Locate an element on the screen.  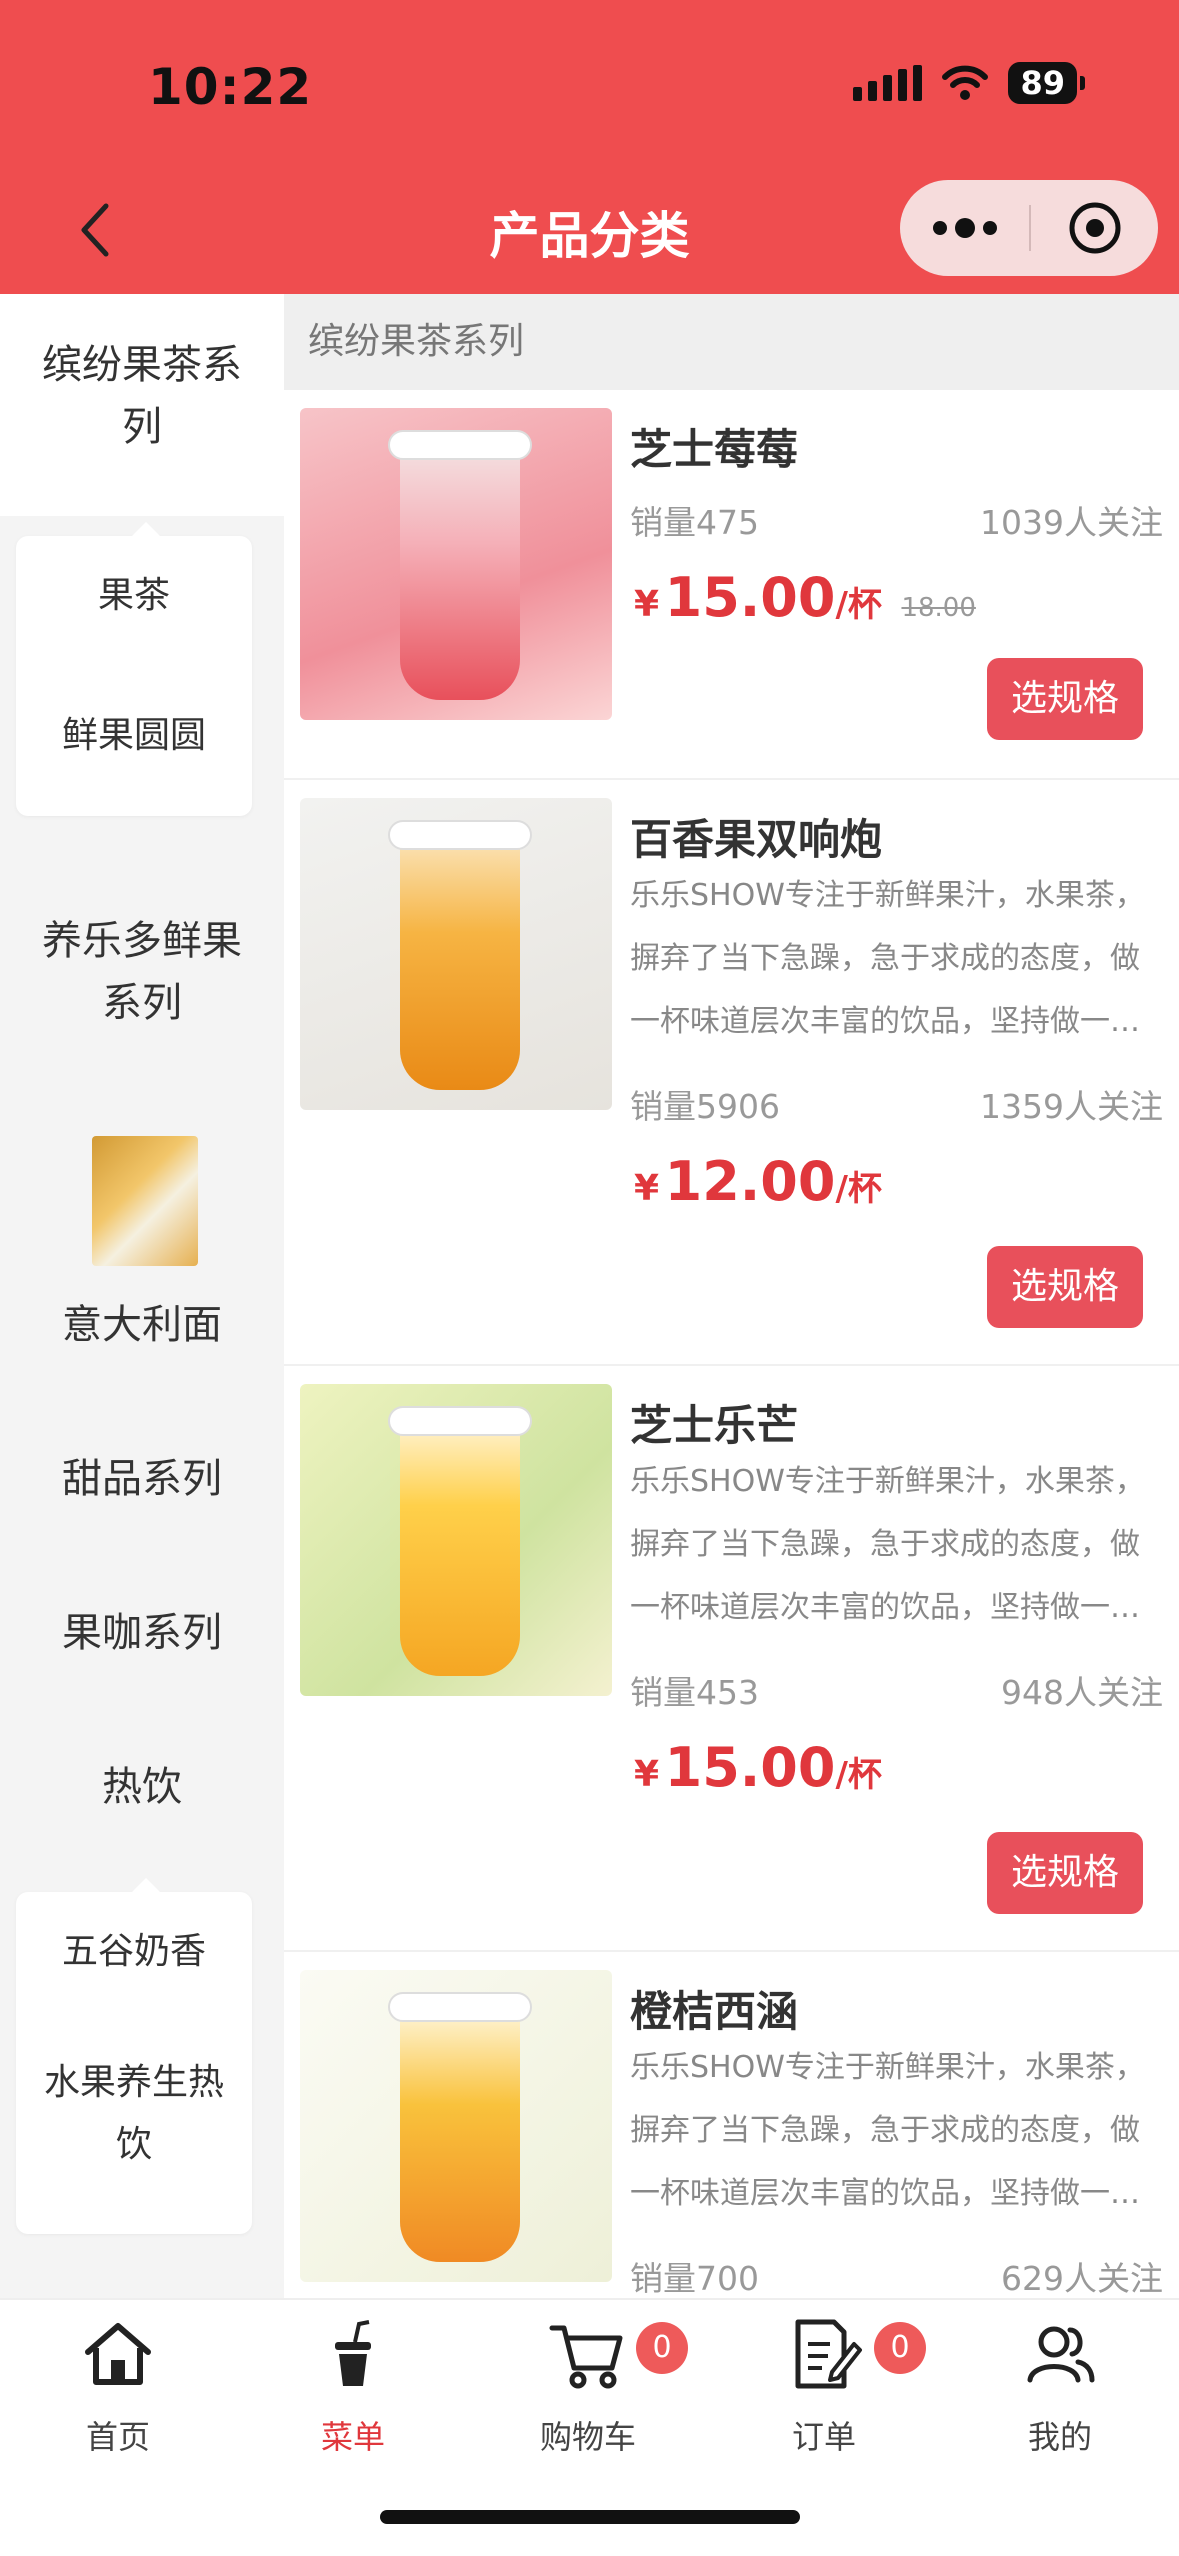
subcategory-item: 果茶 is located at coordinates (134, 596).